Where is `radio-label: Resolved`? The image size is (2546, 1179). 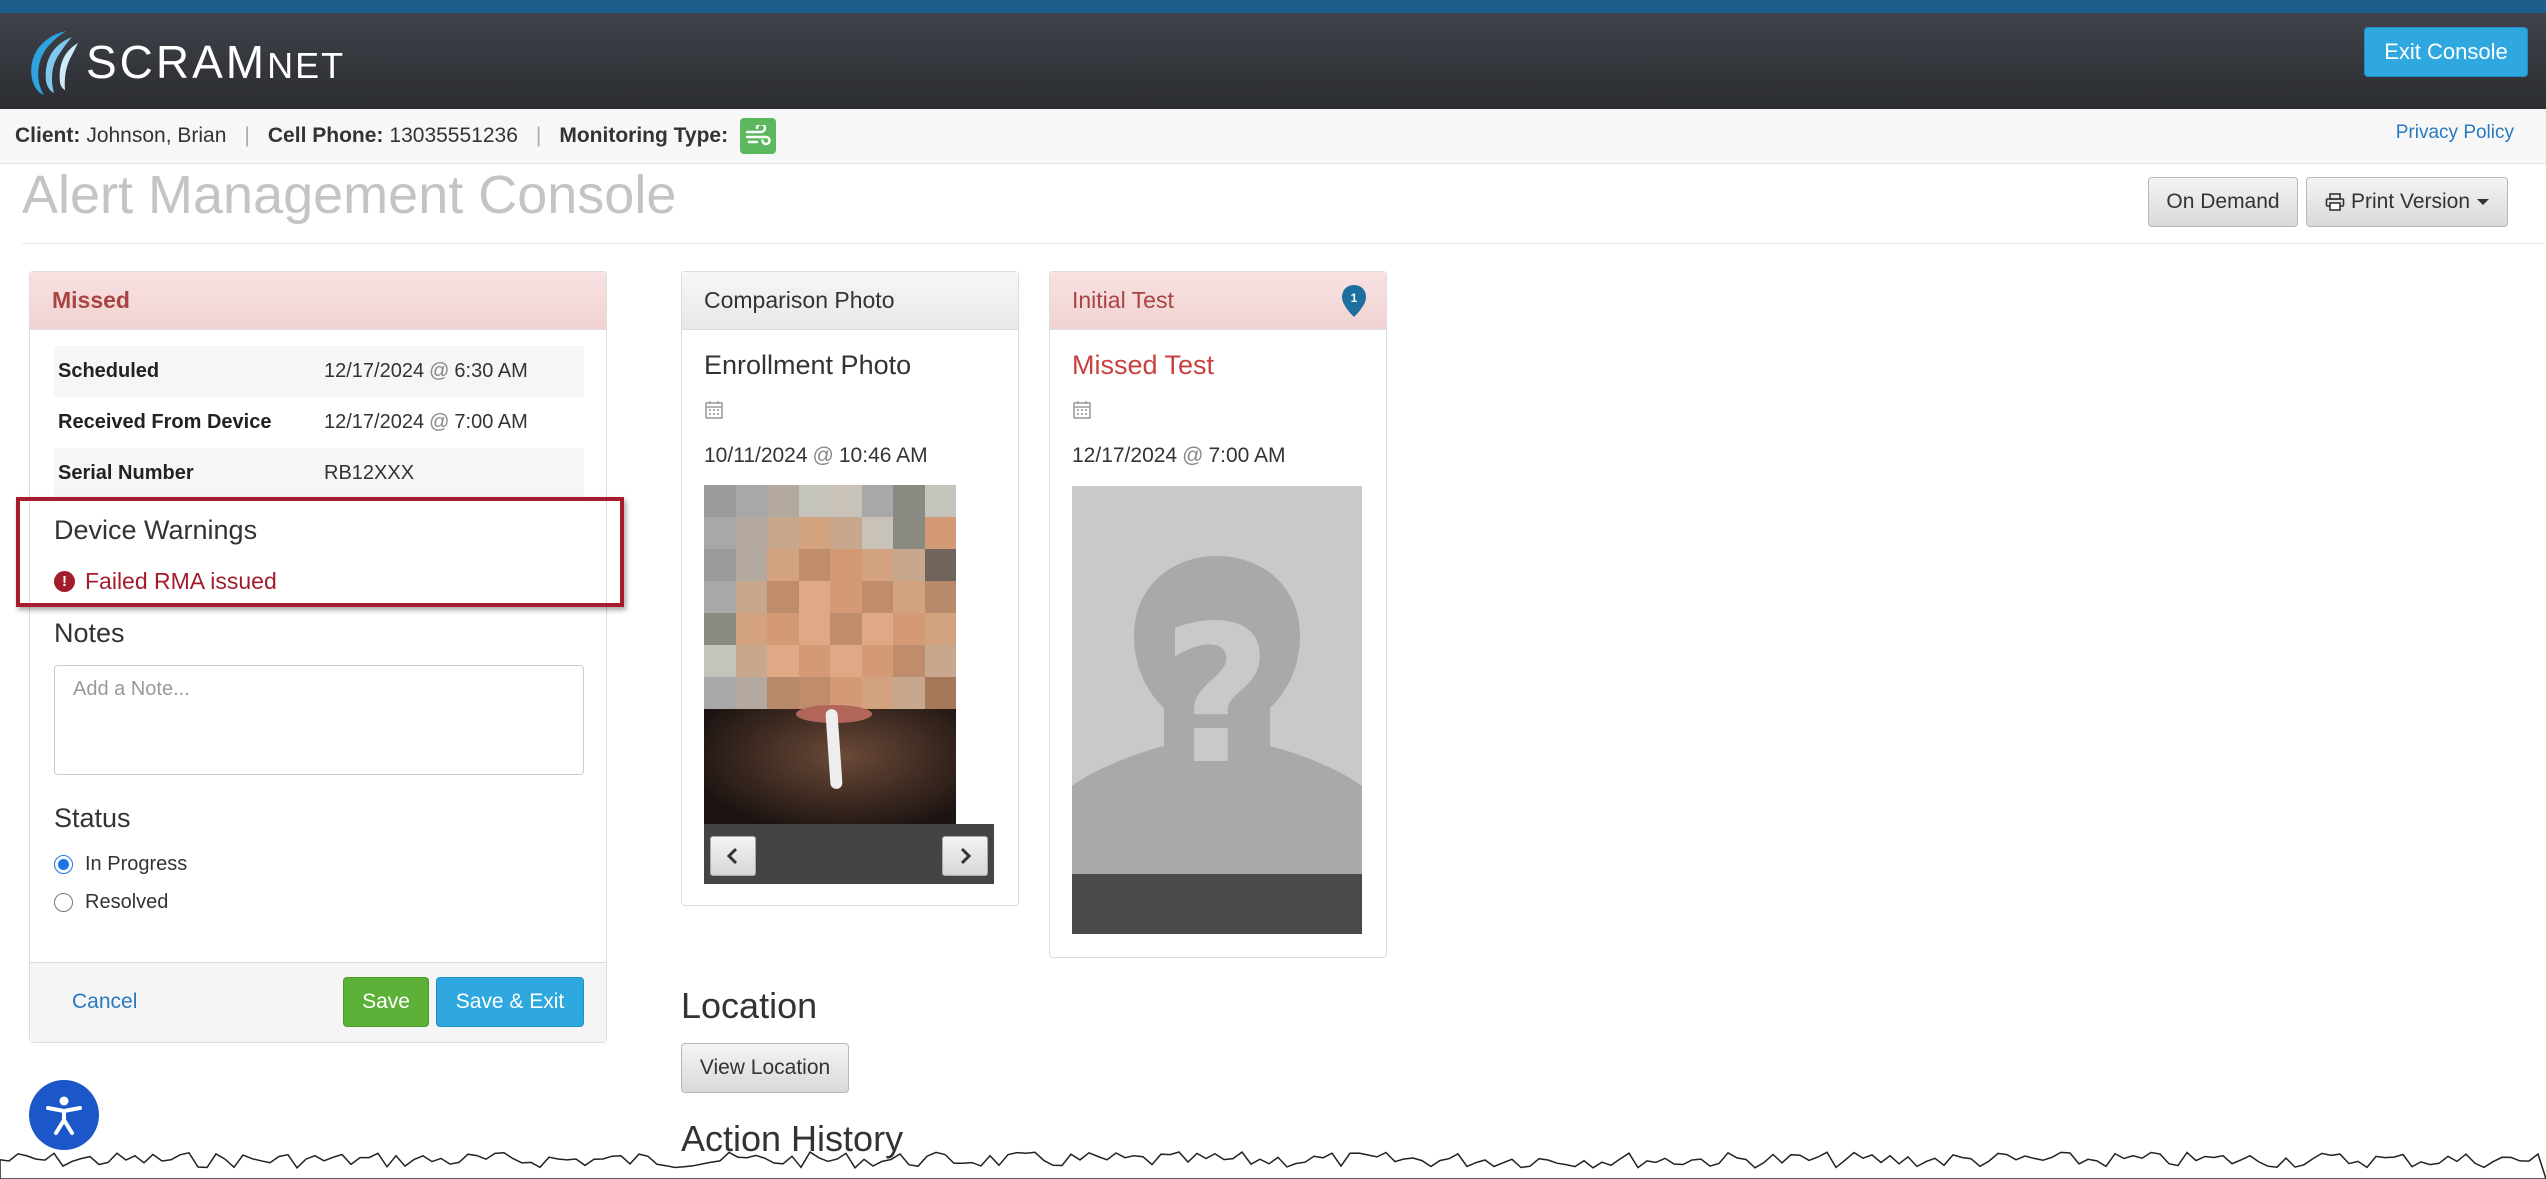 radio-label: Resolved is located at coordinates (127, 902).